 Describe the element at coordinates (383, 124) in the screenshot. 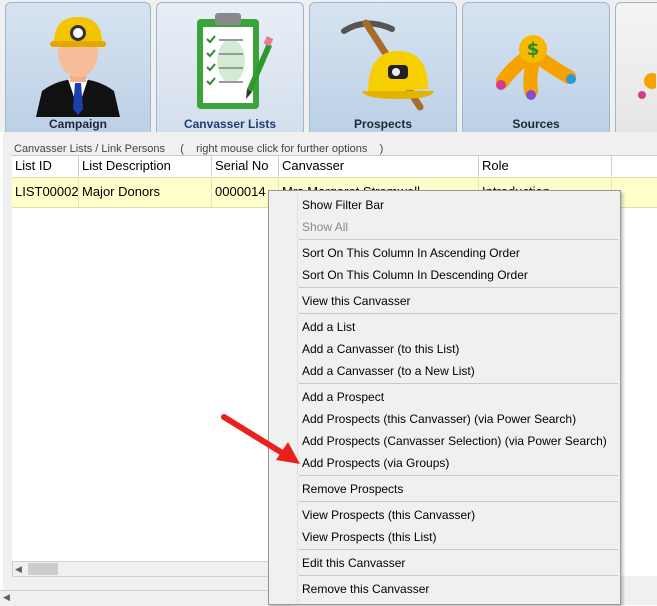

I see `tab-label: Prospects` at that location.